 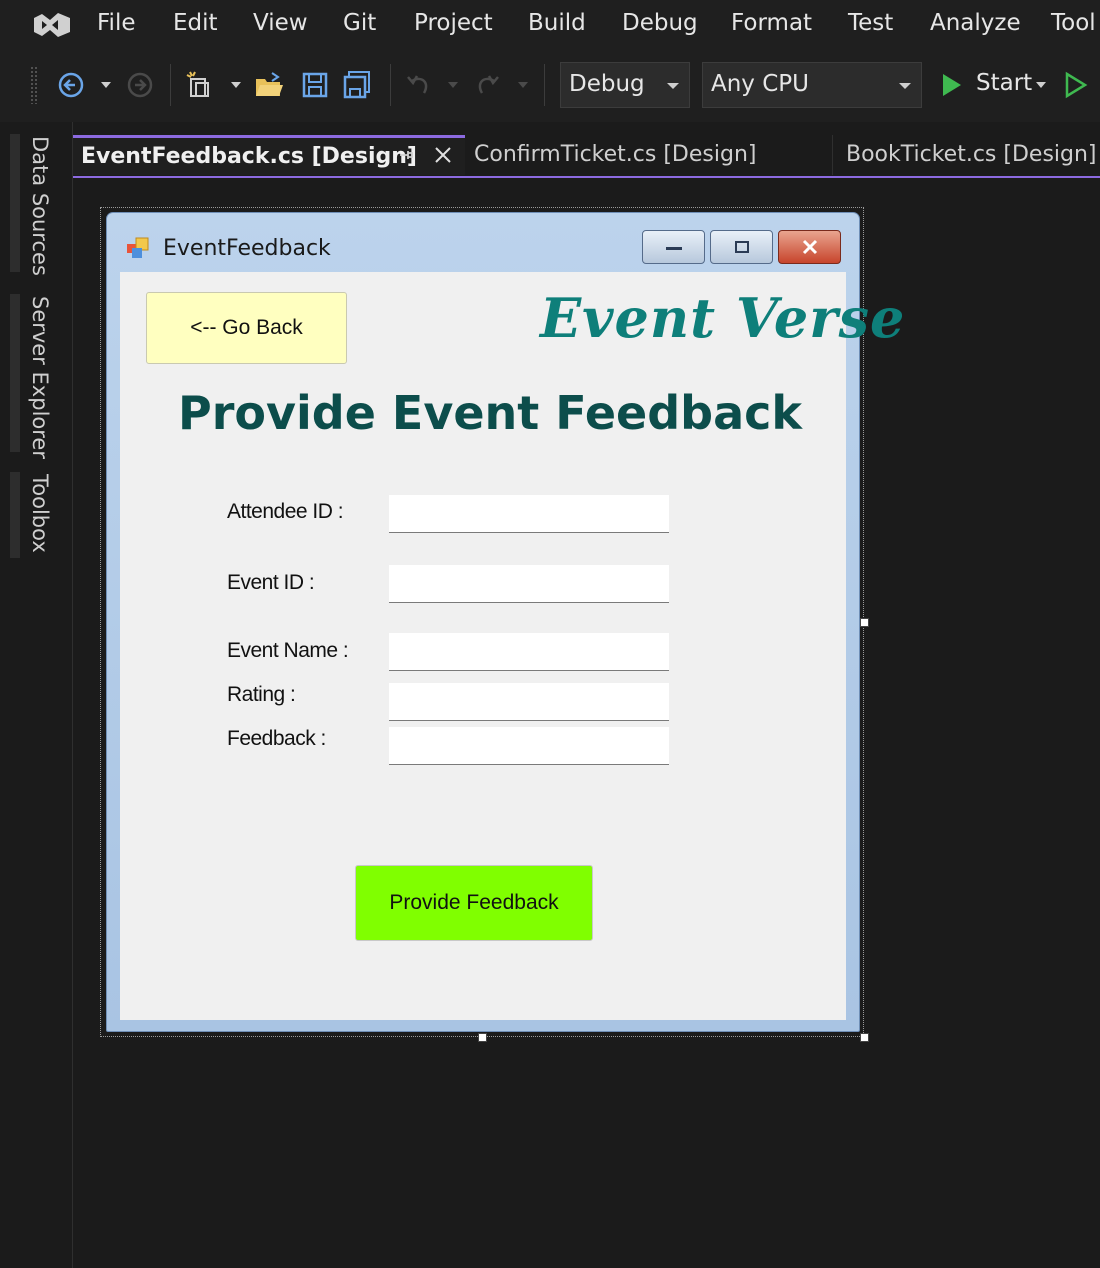 I want to click on tab-label: ConfirmTicket.cs [Design], so click(x=615, y=154).